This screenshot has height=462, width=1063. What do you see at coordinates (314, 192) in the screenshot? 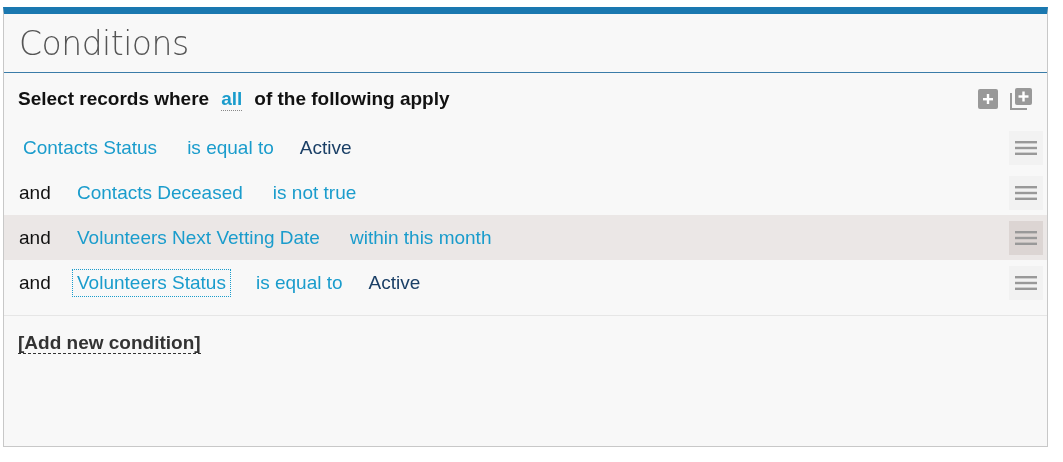
I see `operator-link: is not true` at bounding box center [314, 192].